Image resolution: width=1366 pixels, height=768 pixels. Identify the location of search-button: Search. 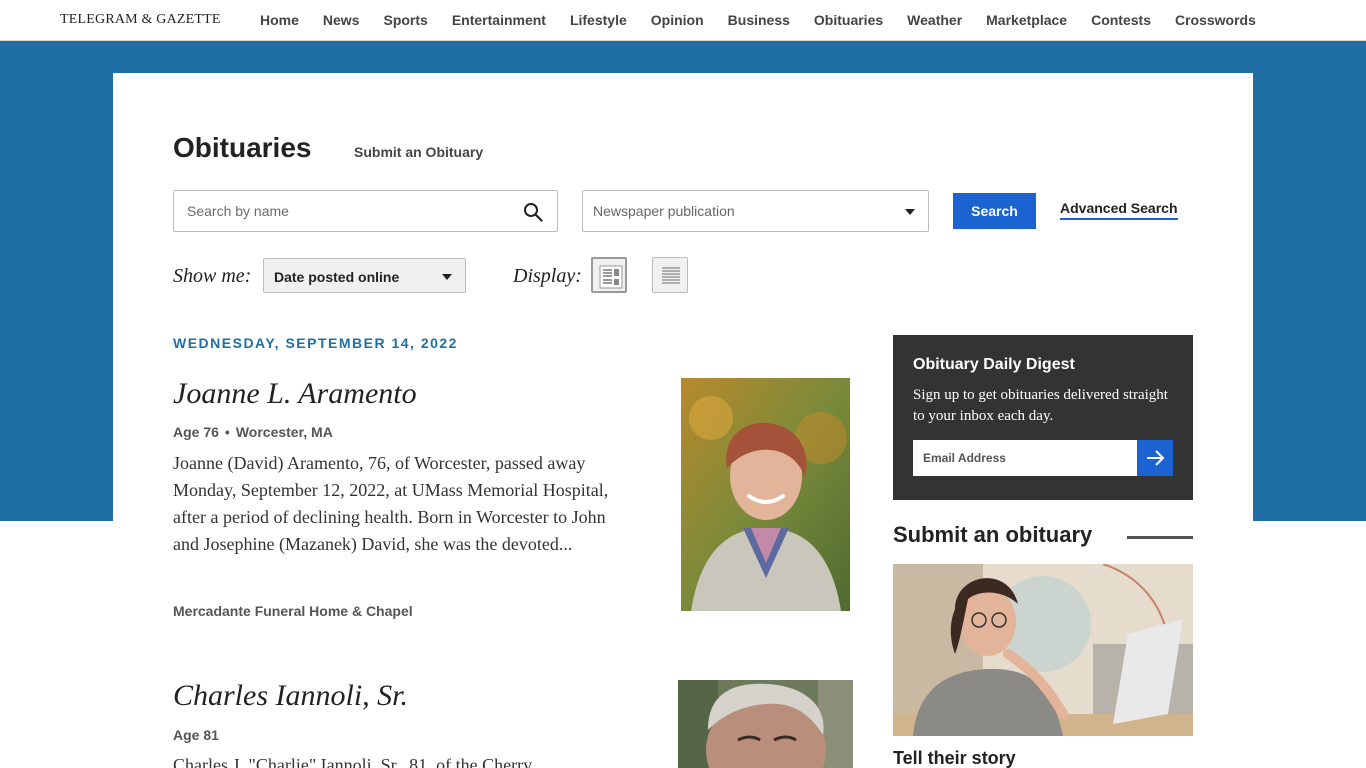
(994, 211).